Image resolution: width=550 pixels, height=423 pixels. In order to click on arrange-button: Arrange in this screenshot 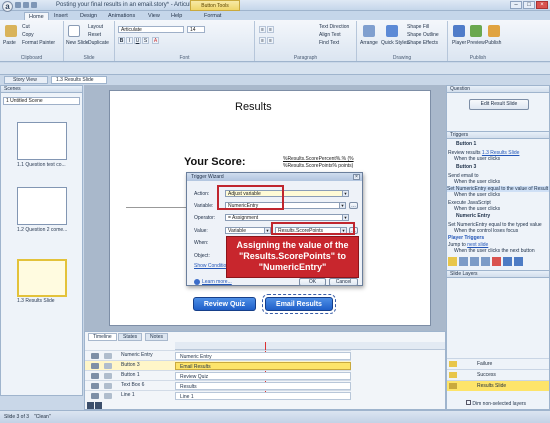, I will do `click(369, 43)`.